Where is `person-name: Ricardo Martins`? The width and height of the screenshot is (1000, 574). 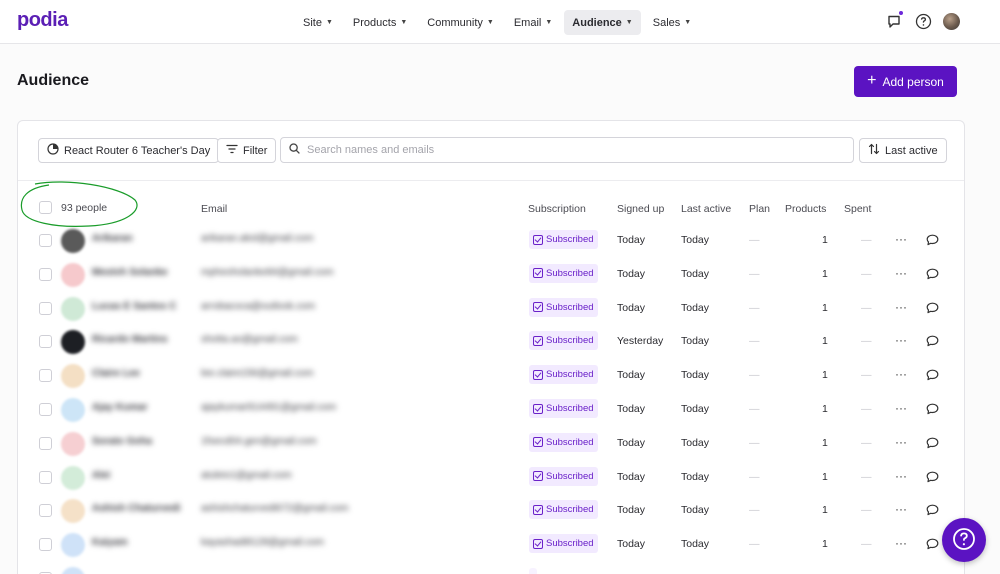
person-name: Ricardo Martins is located at coordinates (130, 339).